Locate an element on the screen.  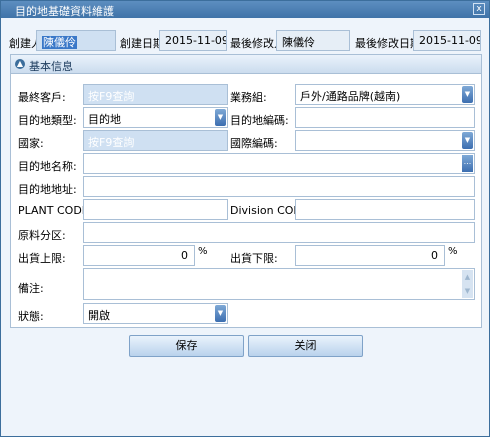
material-zone-input is located at coordinates (279, 232).